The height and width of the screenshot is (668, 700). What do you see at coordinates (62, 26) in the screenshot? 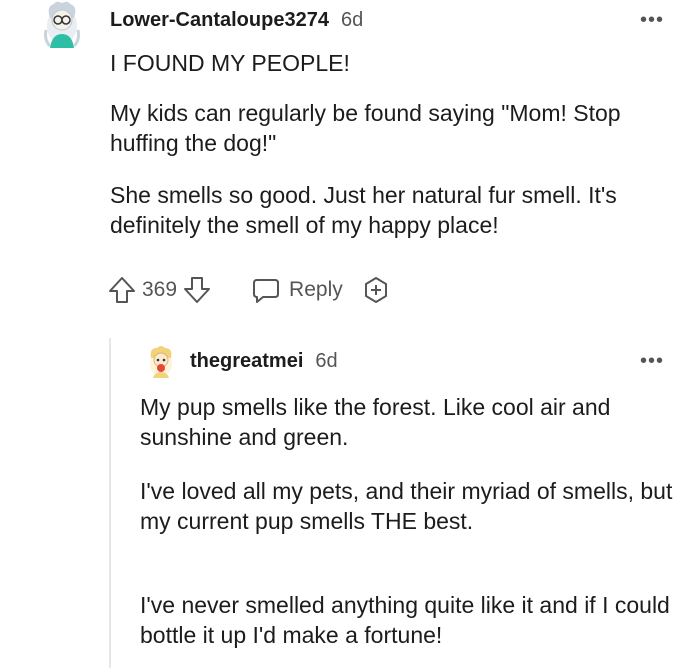
I see `user-avatar` at bounding box center [62, 26].